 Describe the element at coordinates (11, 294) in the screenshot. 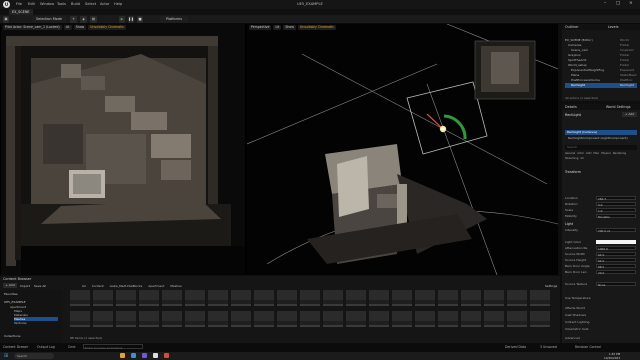

I see `favorites-section: Favorites` at that location.